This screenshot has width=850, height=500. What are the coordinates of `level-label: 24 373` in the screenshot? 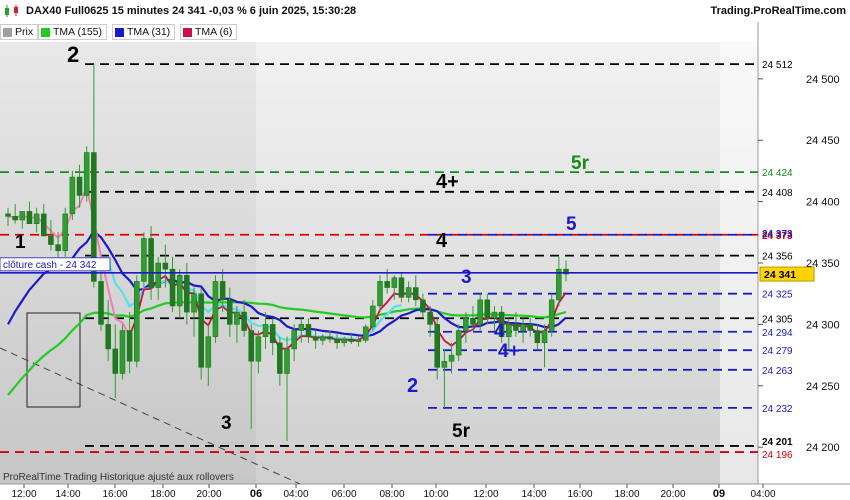 It's located at (777, 236).